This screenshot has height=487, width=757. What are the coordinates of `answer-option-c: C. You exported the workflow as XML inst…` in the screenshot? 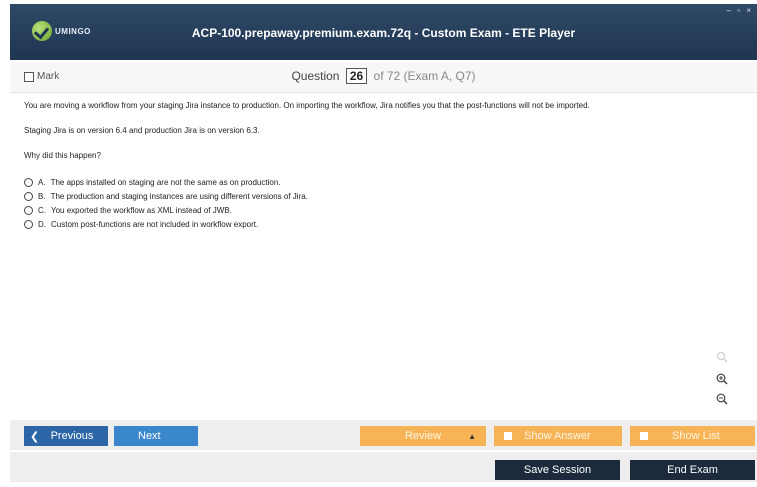 It's located at (384, 210).